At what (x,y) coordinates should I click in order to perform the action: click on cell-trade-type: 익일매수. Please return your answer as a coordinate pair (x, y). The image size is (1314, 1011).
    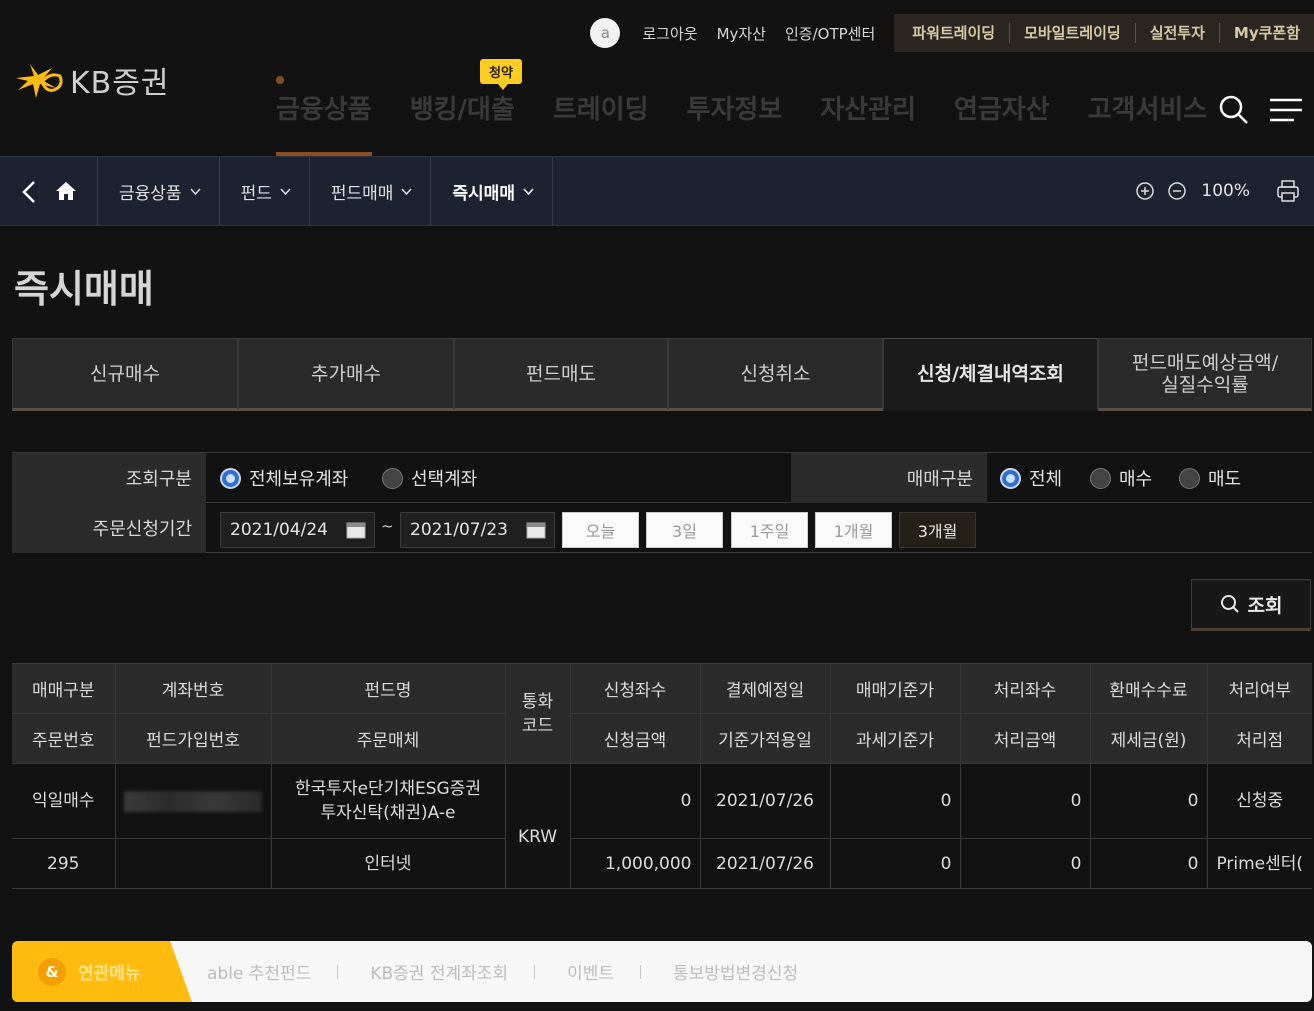
    Looking at the image, I should click on (64, 801).